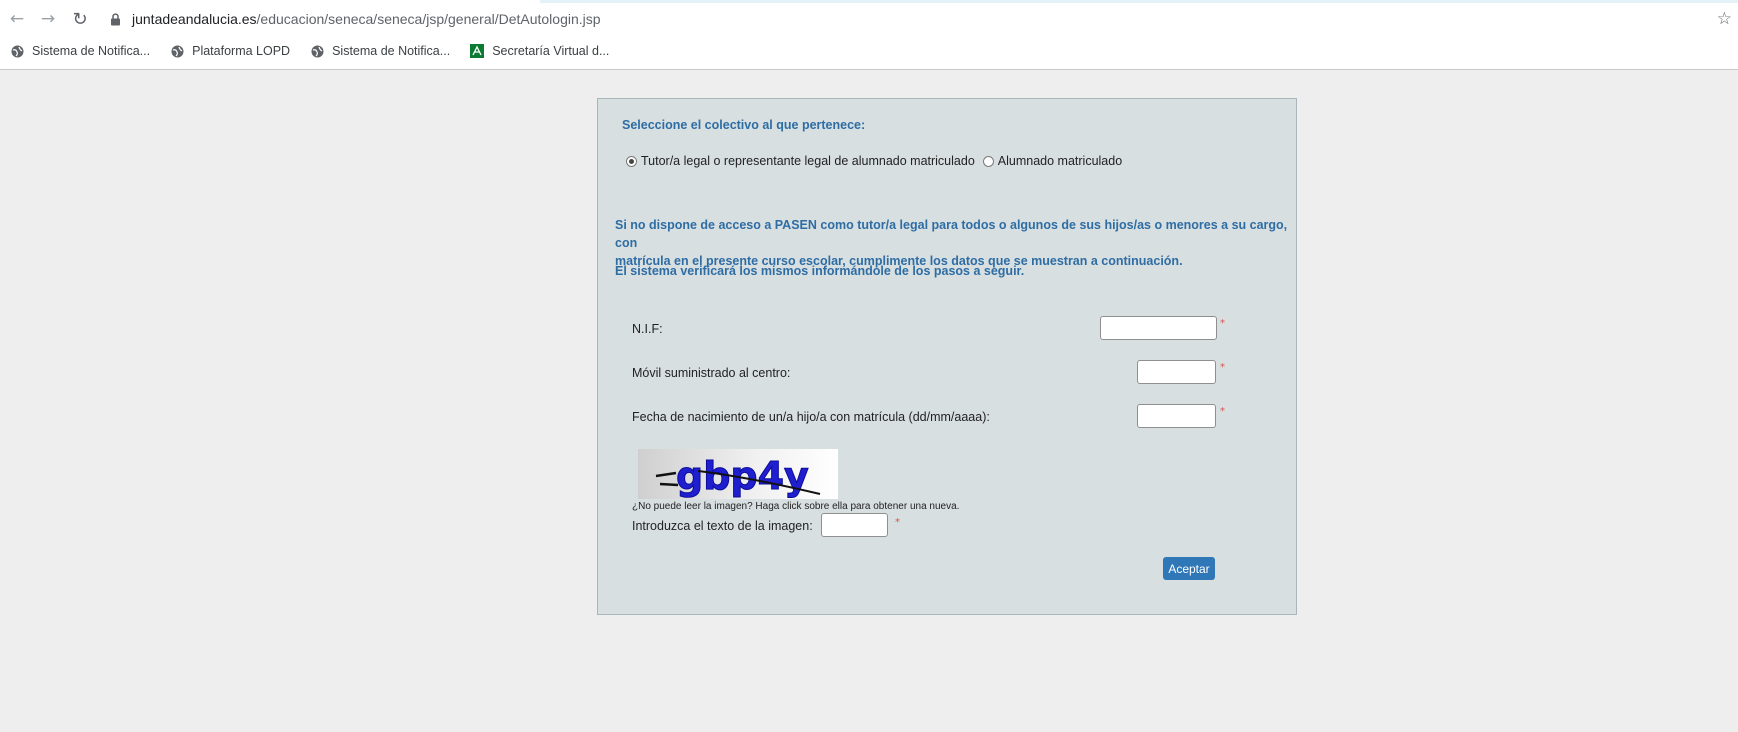  What do you see at coordinates (1060, 161) in the screenshot?
I see `radio-alumnado-label: Alumnado matriculado` at bounding box center [1060, 161].